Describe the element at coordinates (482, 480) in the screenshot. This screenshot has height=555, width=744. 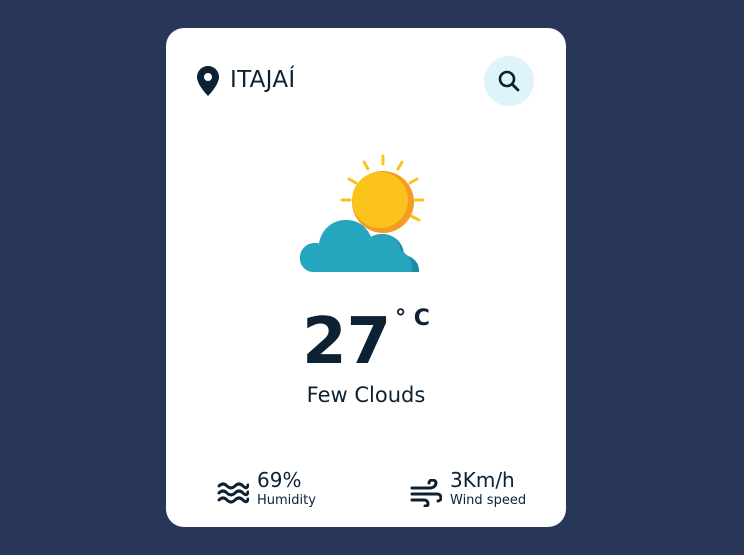
I see `wind-speed-value: 3Km/h` at that location.